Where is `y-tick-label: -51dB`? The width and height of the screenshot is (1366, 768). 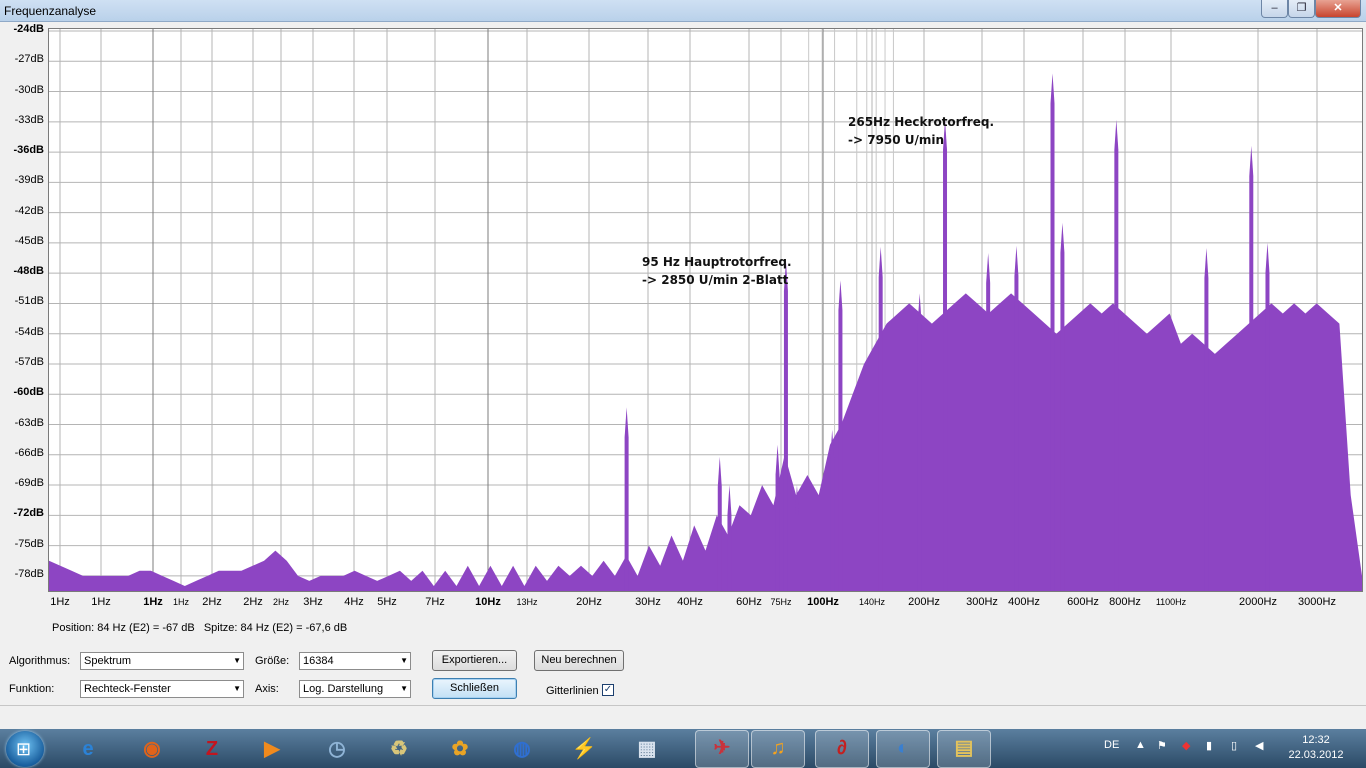 y-tick-label: -51dB is located at coordinates (29, 301).